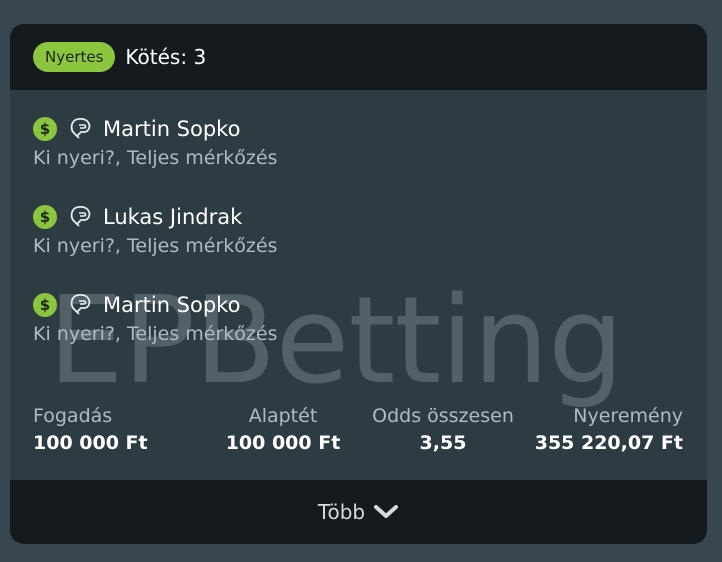 The height and width of the screenshot is (562, 722). Describe the element at coordinates (283, 429) in the screenshot. I see `base-stat: Alaptét 100 000 Ft` at that location.